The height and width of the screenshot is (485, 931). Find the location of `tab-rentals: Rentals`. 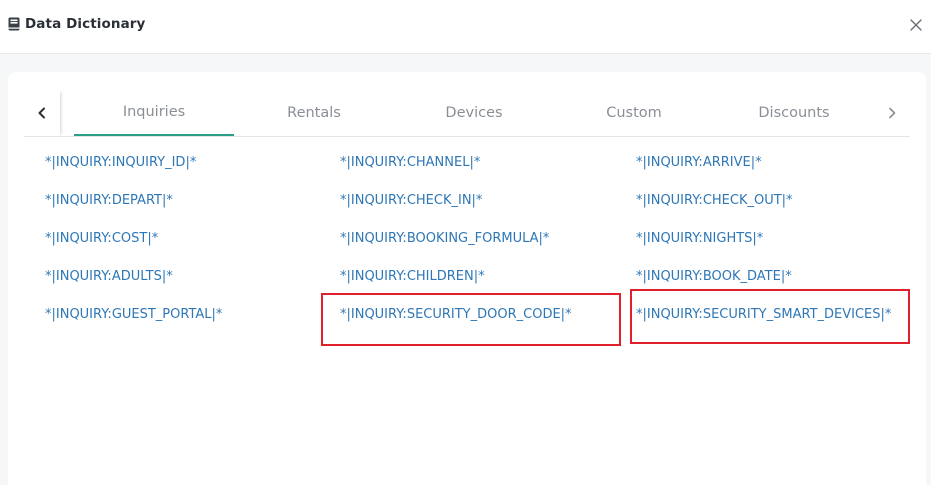

tab-rentals: Rentals is located at coordinates (314, 113).